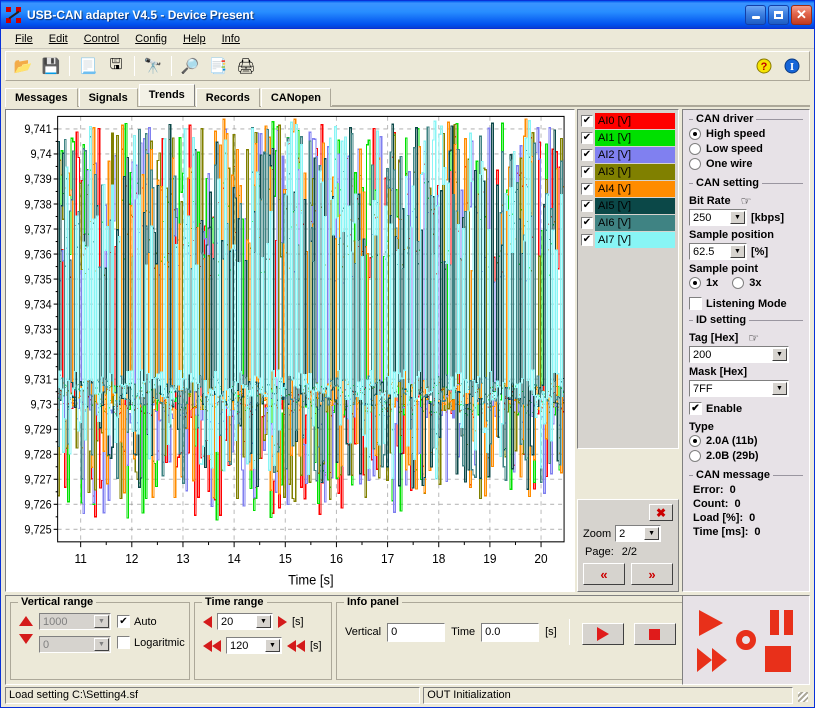  I want to click on logarithmic-checkbox: Logaritmic, so click(151, 642).